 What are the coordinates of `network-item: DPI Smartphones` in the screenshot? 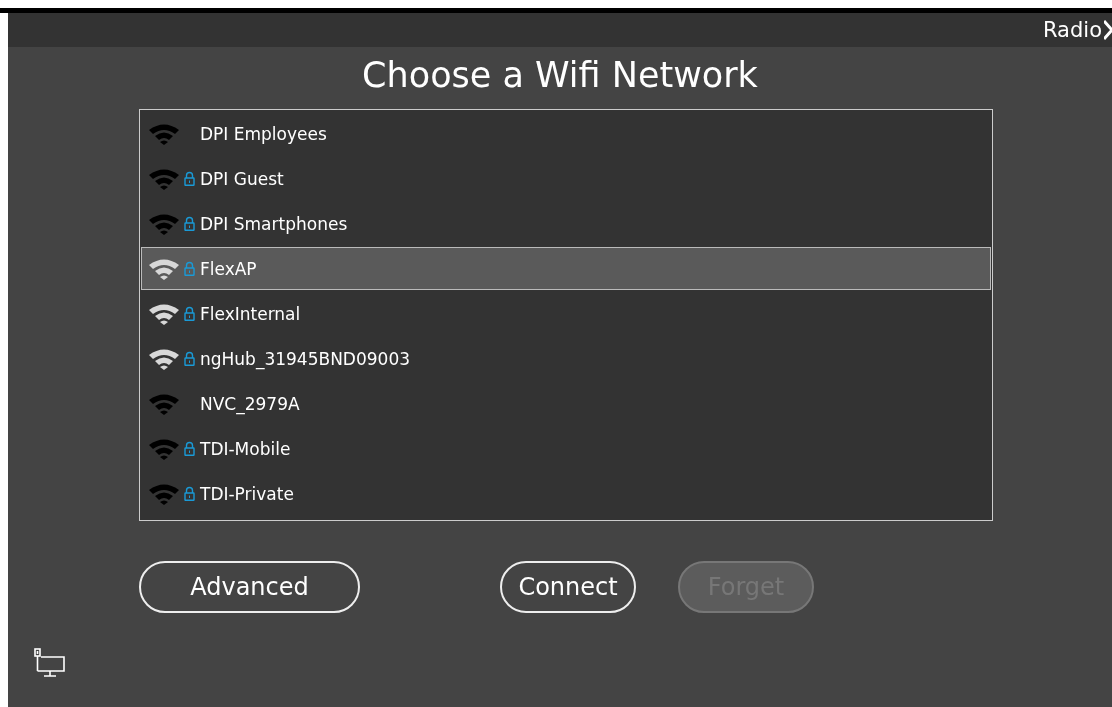 It's located at (566, 223).